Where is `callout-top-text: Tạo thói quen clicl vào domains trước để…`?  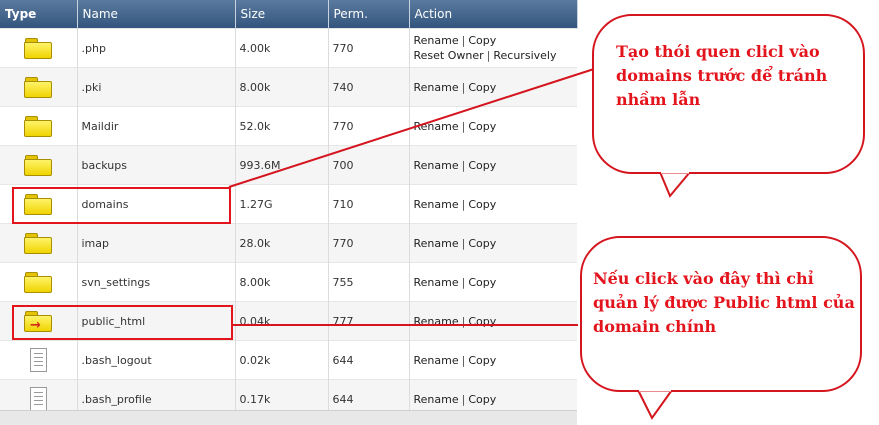 callout-top-text: Tạo thói quen clicl vào domains trước để… is located at coordinates (722, 75).